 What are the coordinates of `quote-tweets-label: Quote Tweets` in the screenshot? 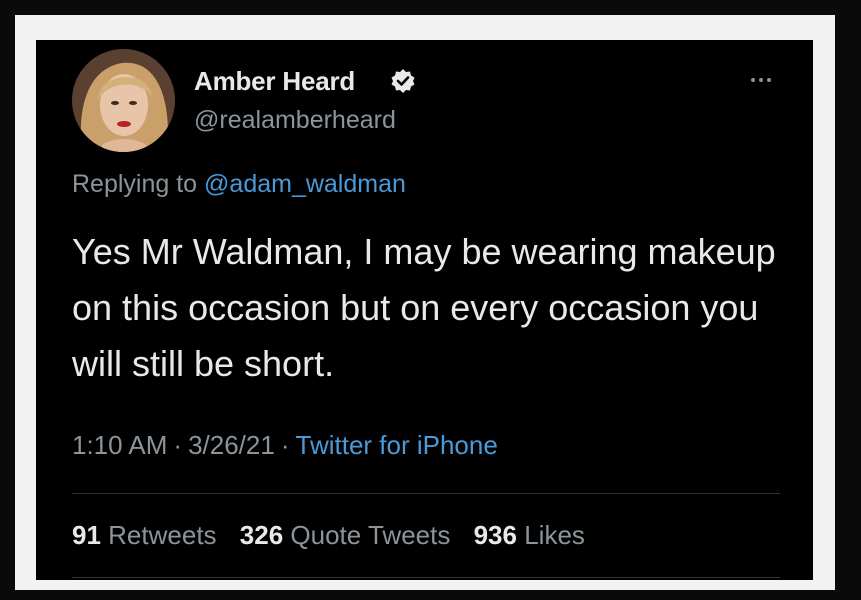 It's located at (370, 535).